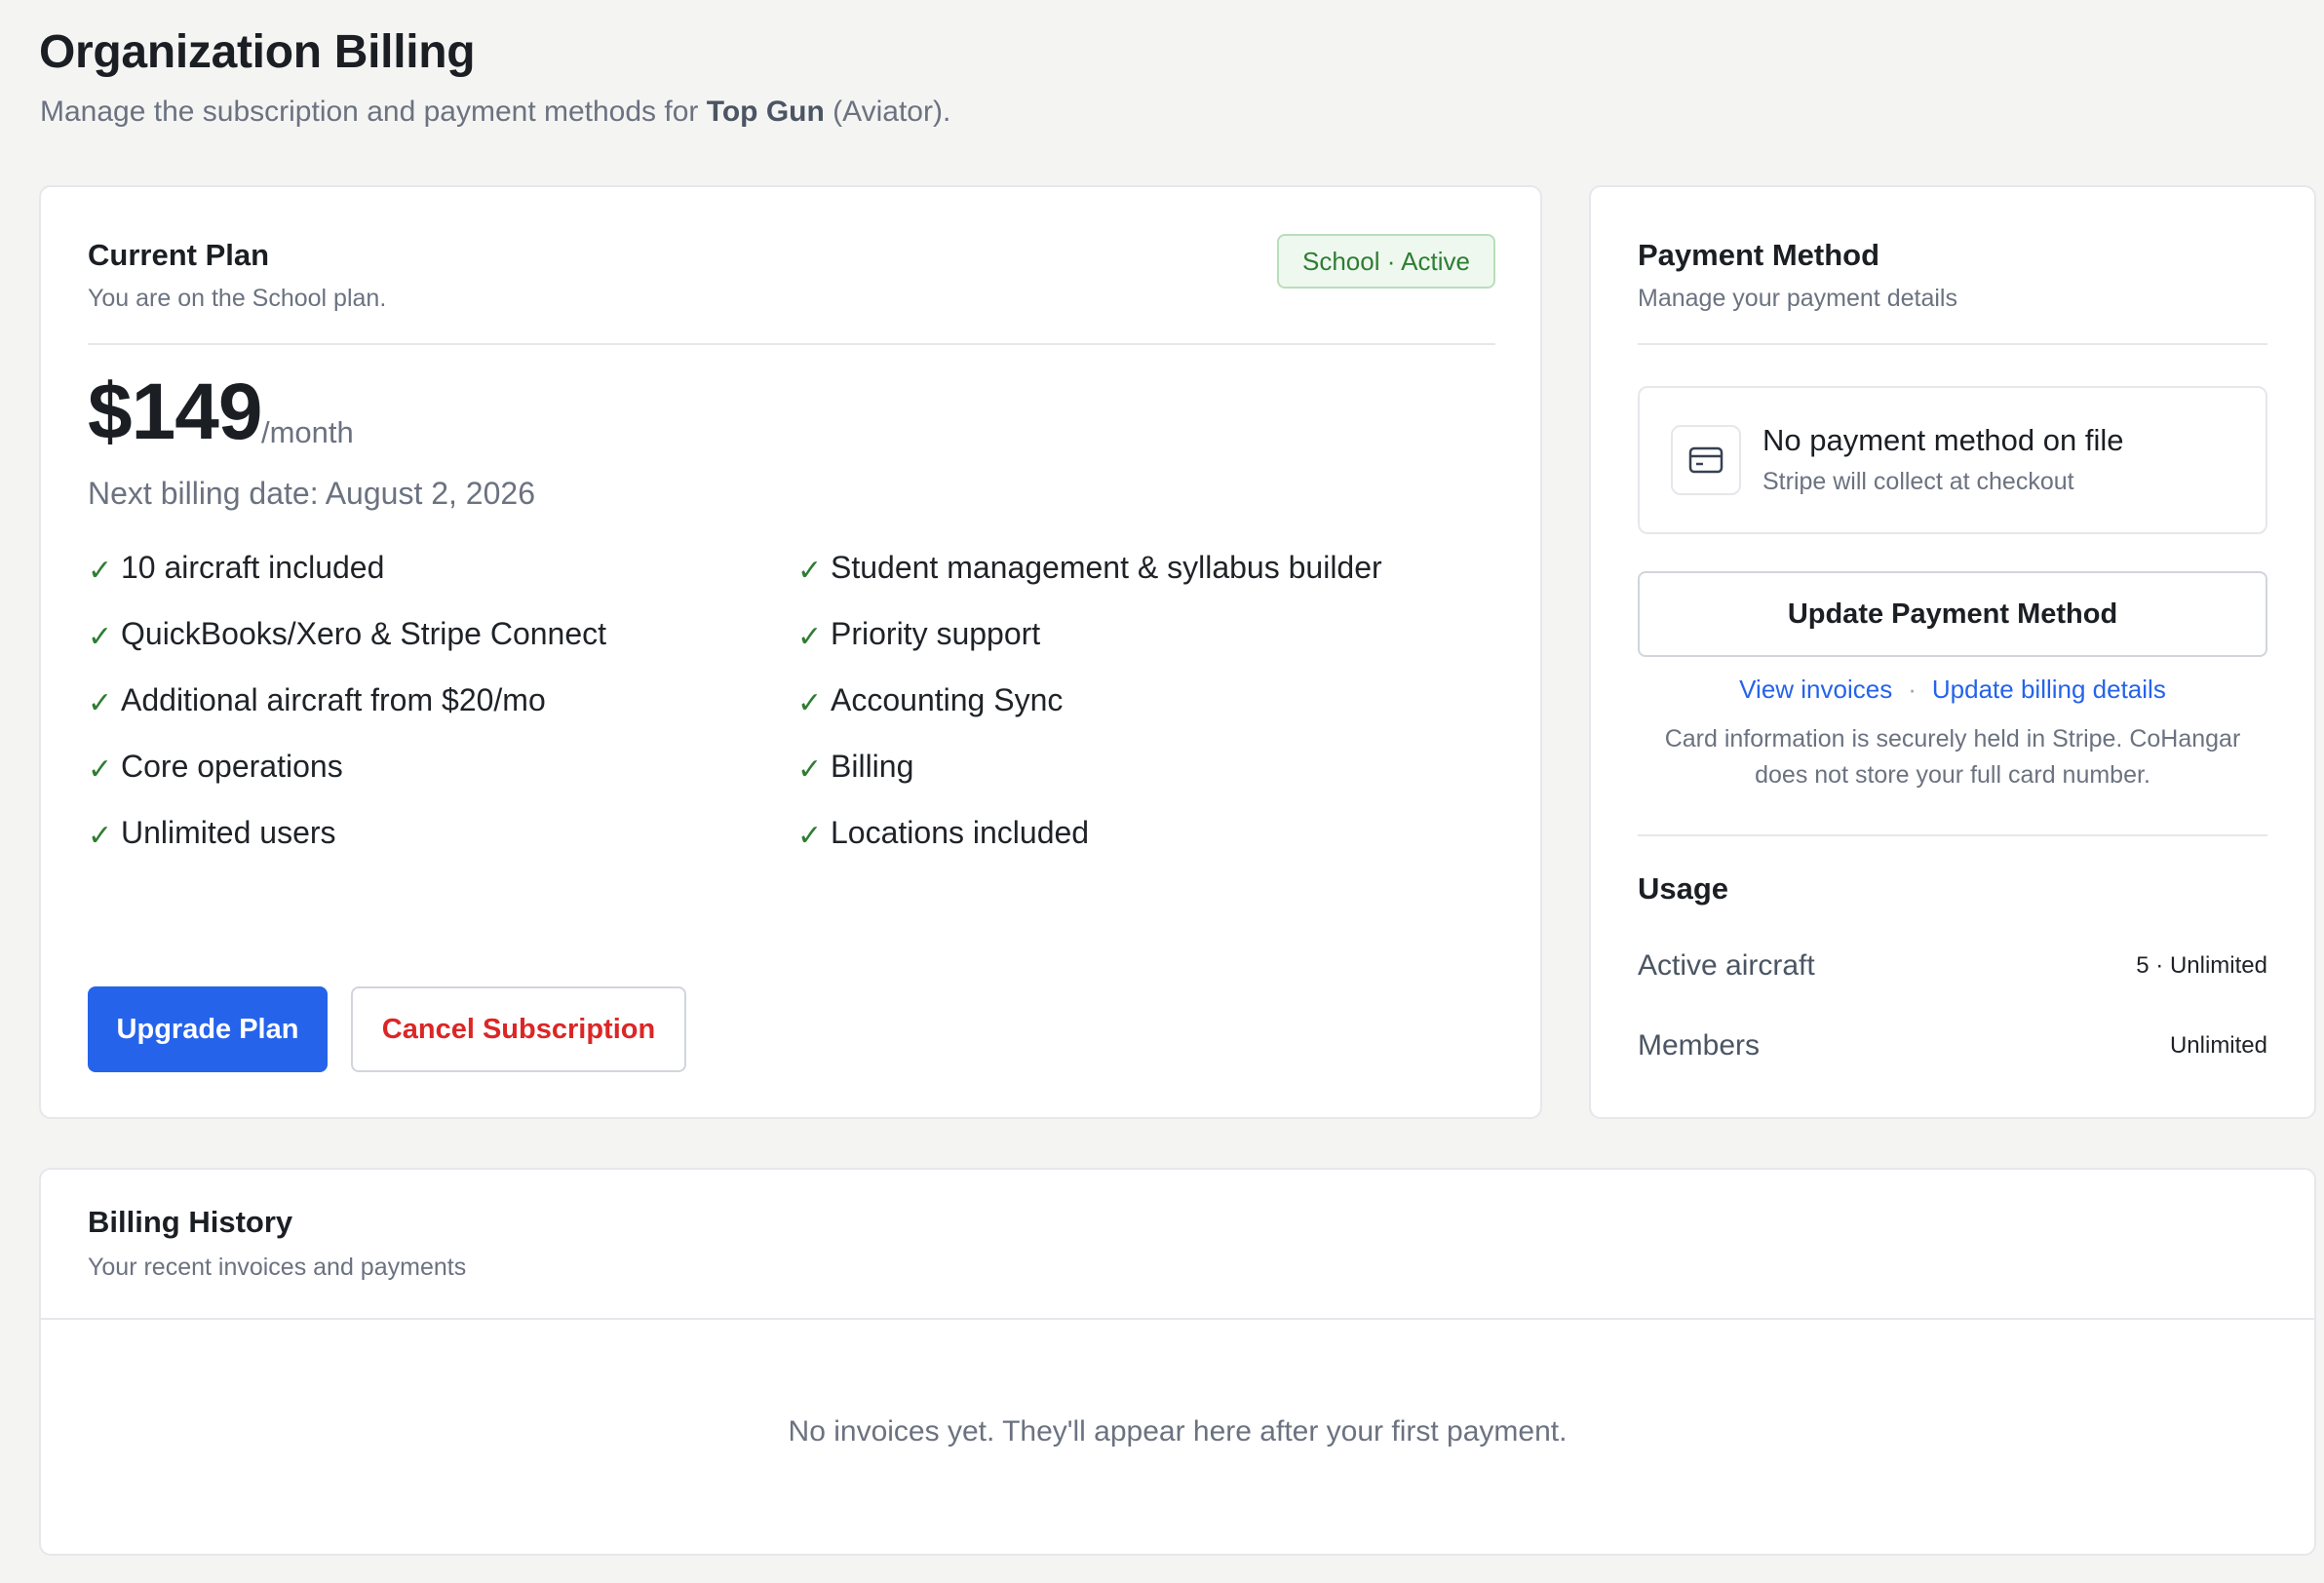 The width and height of the screenshot is (2324, 1583). Describe the element at coordinates (1952, 344) in the screenshot. I see `payment-divider` at that location.